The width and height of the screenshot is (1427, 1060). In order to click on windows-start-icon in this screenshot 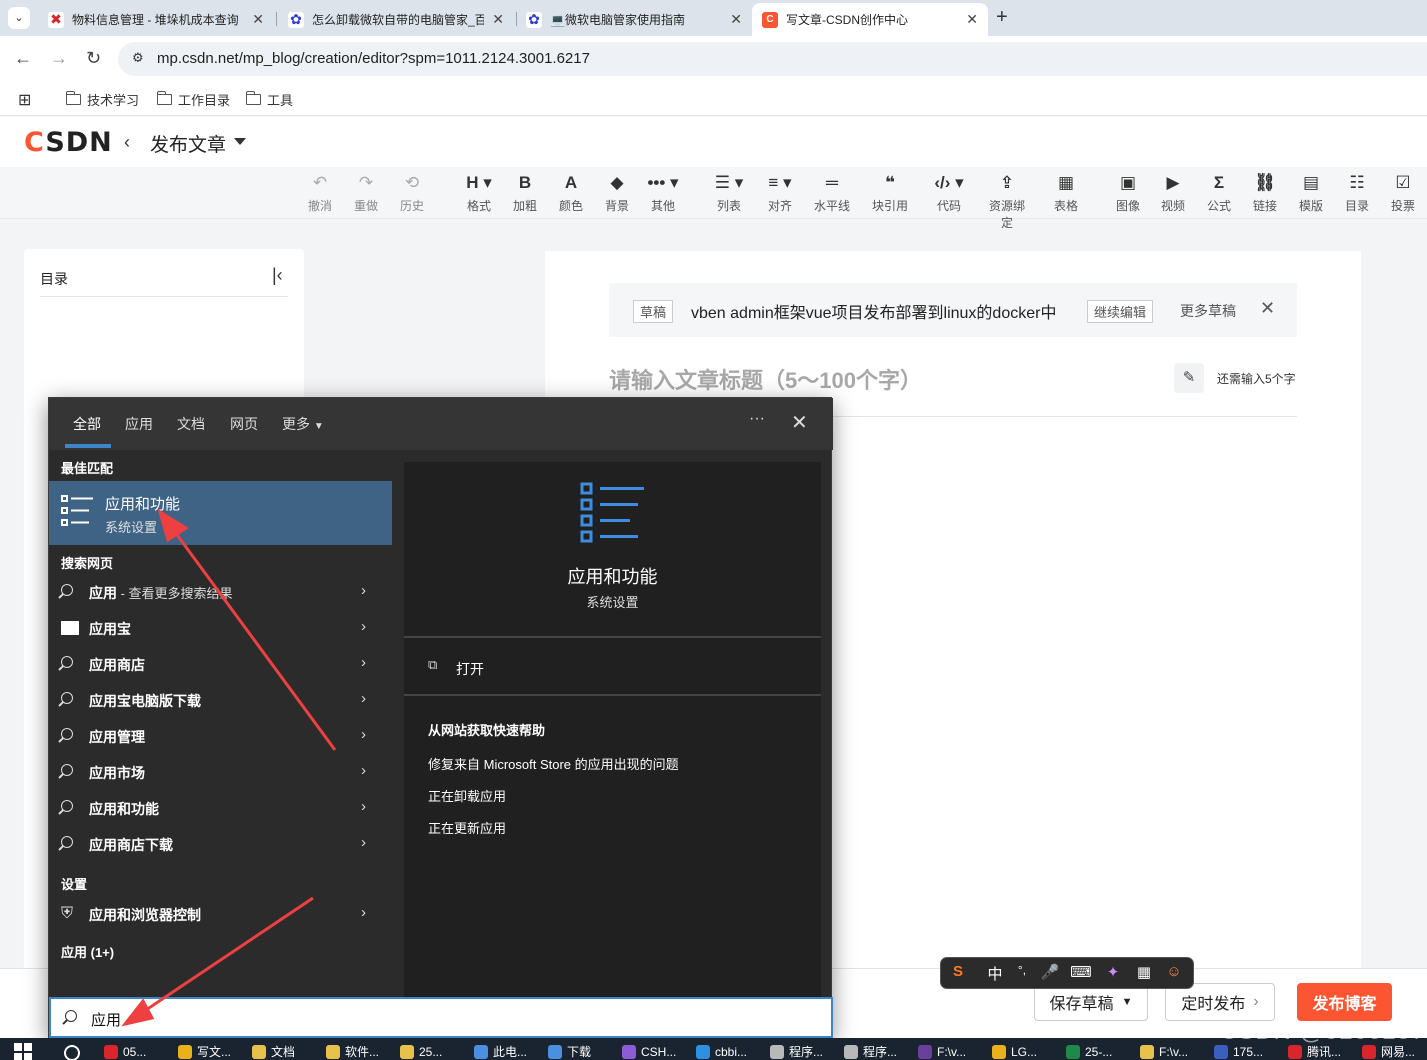, I will do `click(24, 1051)`.